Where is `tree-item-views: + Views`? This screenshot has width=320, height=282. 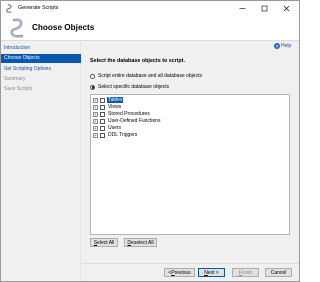 tree-item-views: + Views is located at coordinates (107, 107).